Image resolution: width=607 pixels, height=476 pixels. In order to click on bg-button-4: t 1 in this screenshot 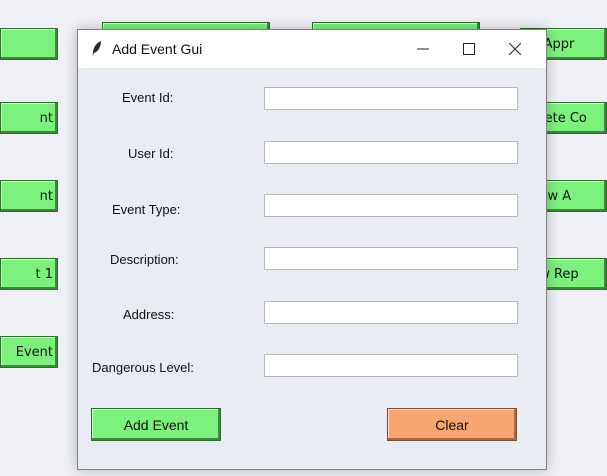, I will do `click(29, 274)`.